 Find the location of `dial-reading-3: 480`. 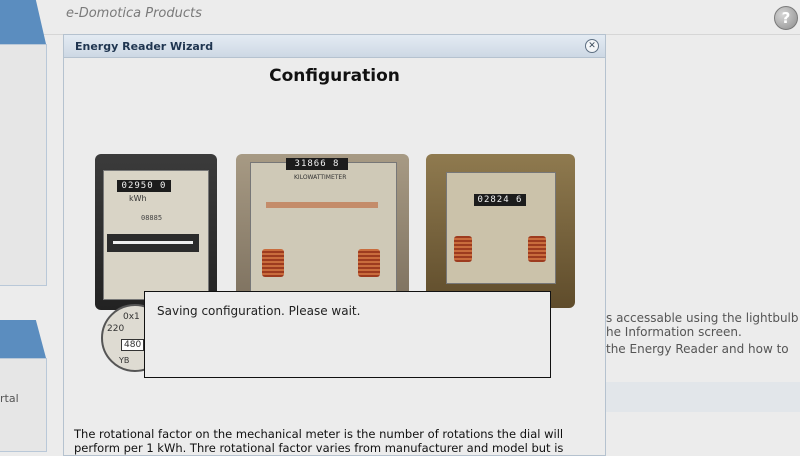

dial-reading-3: 480 is located at coordinates (133, 345).